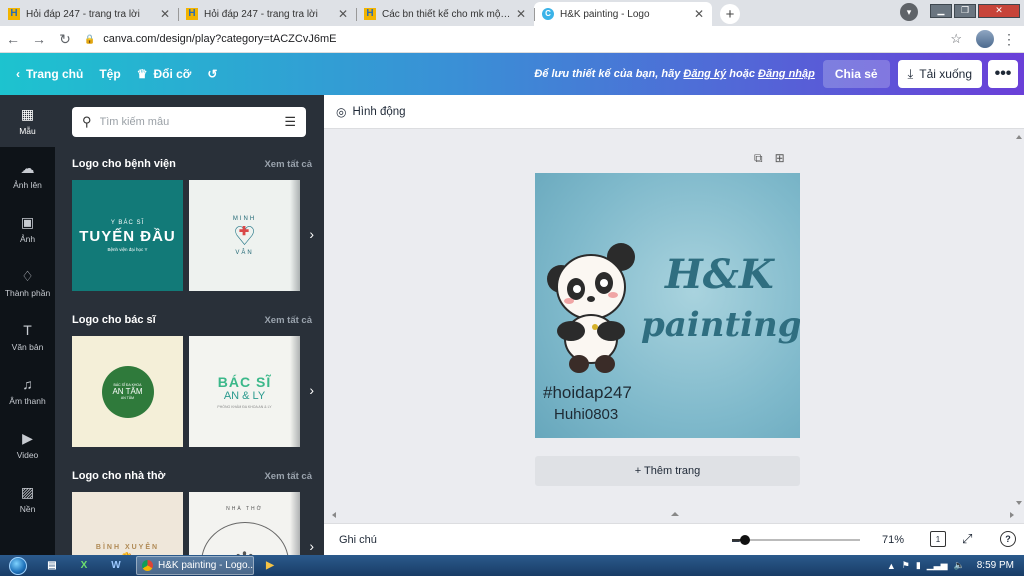 This screenshot has width=1024, height=576. What do you see at coordinates (906, 565) in the screenshot?
I see `flag-icon: ⚑` at bounding box center [906, 565].